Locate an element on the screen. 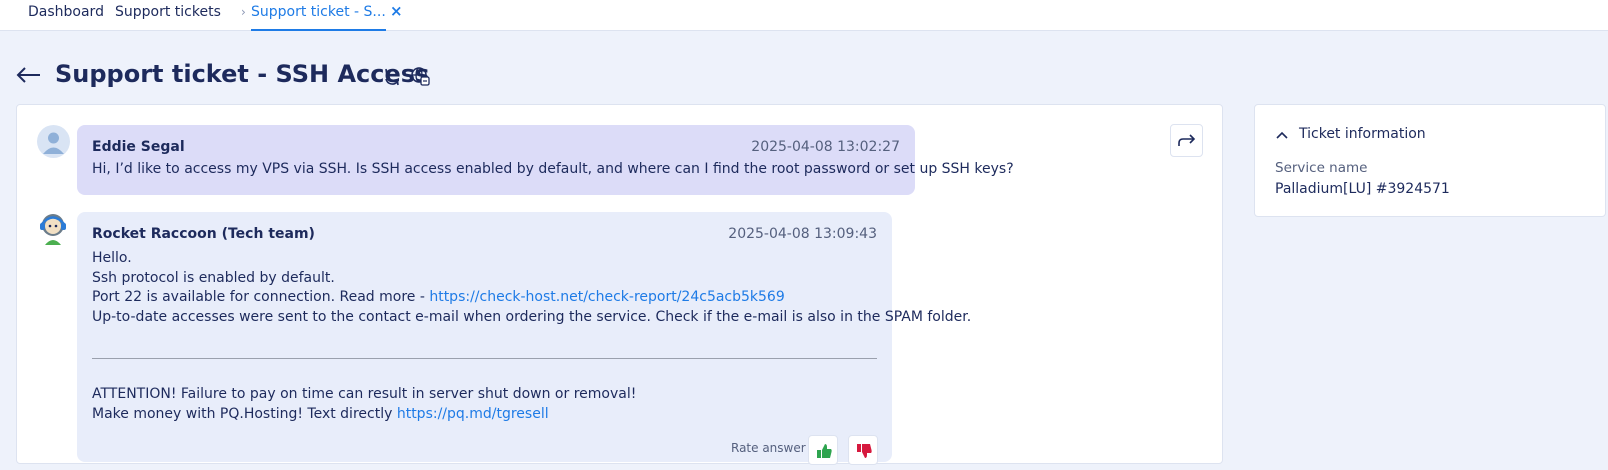 The height and width of the screenshot is (470, 1608). refresh-icon is located at coordinates (392, 77).